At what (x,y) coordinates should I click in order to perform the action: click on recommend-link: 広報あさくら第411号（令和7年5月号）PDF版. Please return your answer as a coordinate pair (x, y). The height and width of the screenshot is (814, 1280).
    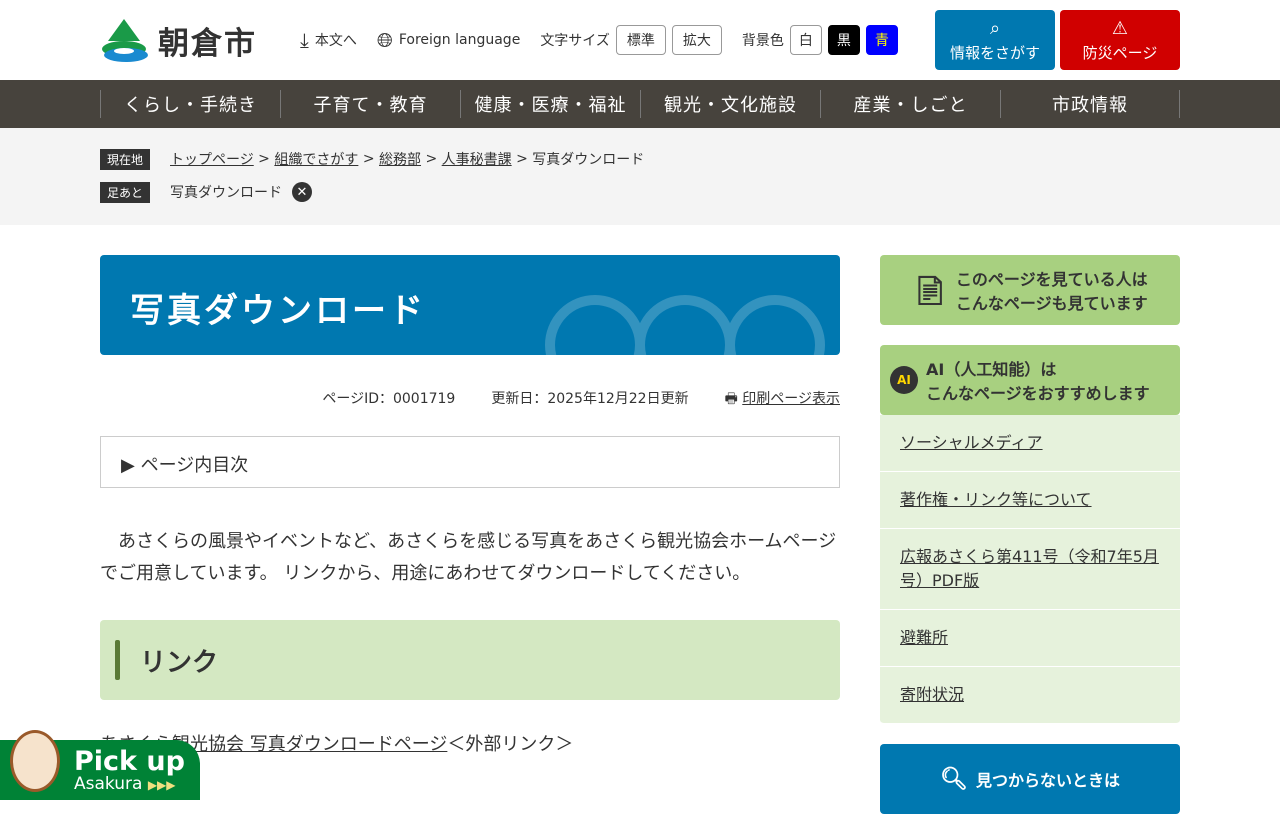
    Looking at the image, I should click on (1029, 568).